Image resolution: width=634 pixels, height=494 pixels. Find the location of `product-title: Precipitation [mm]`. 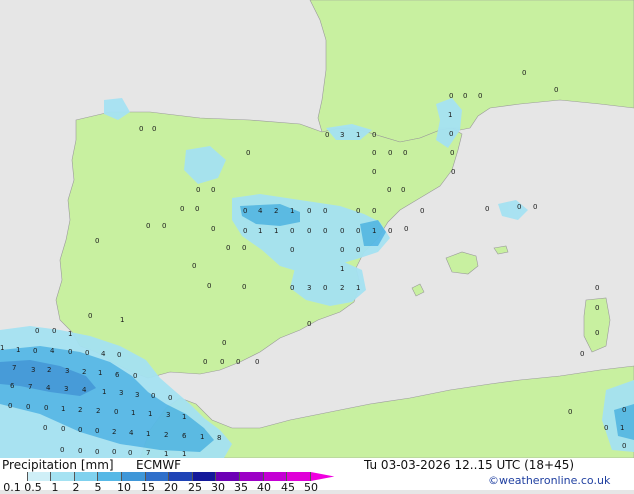

product-title: Precipitation [mm] is located at coordinates (58, 465).